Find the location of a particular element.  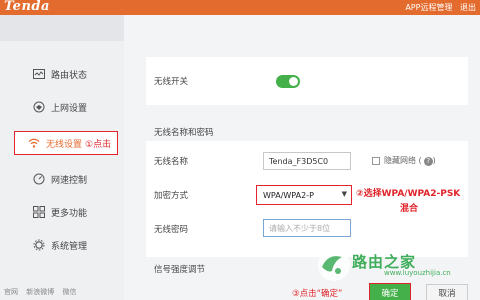

section-title-signal: 信号强度调节 is located at coordinates (180, 270).